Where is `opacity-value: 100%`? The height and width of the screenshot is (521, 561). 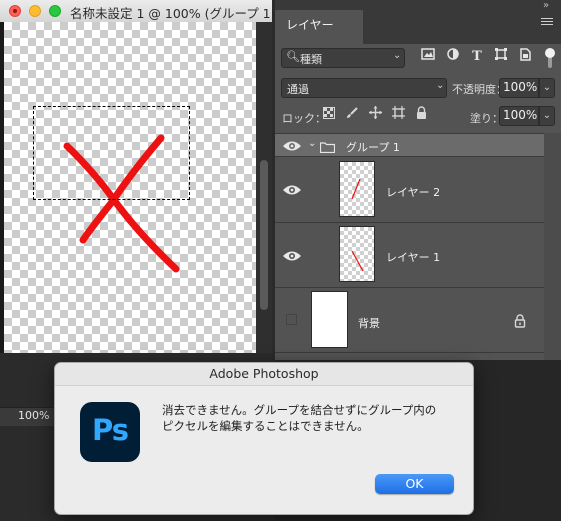 opacity-value: 100% is located at coordinates (520, 87).